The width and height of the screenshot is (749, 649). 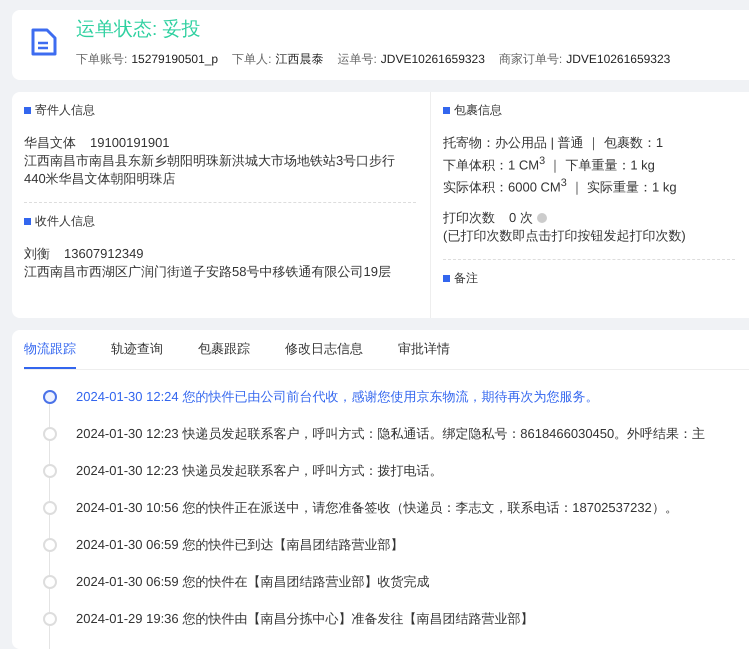 I want to click on field-label: 运单号:, so click(x=357, y=59).